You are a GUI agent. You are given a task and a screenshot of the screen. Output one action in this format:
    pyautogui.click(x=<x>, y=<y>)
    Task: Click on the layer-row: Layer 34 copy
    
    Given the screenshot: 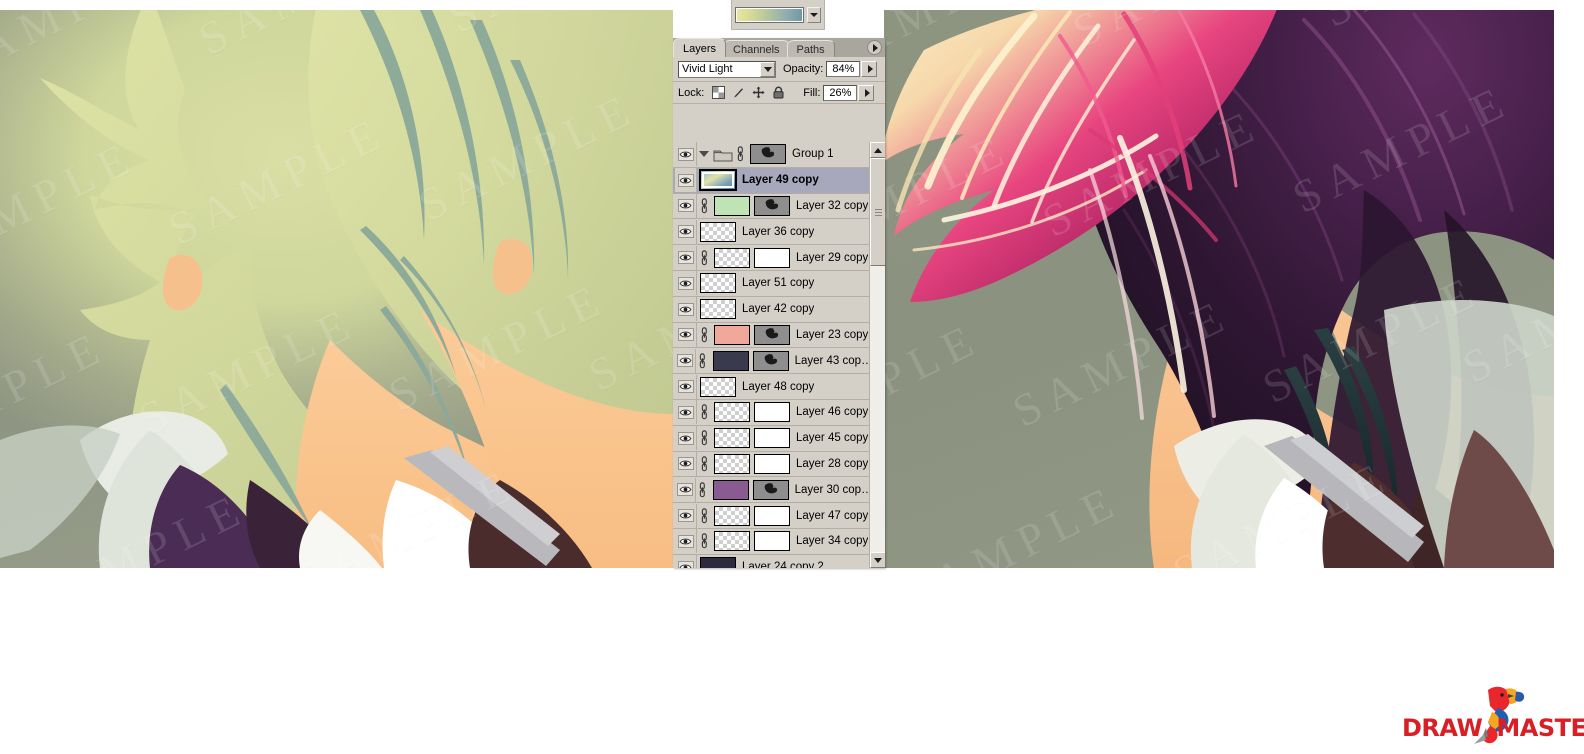 What is the action you would take?
    pyautogui.click(x=771, y=541)
    